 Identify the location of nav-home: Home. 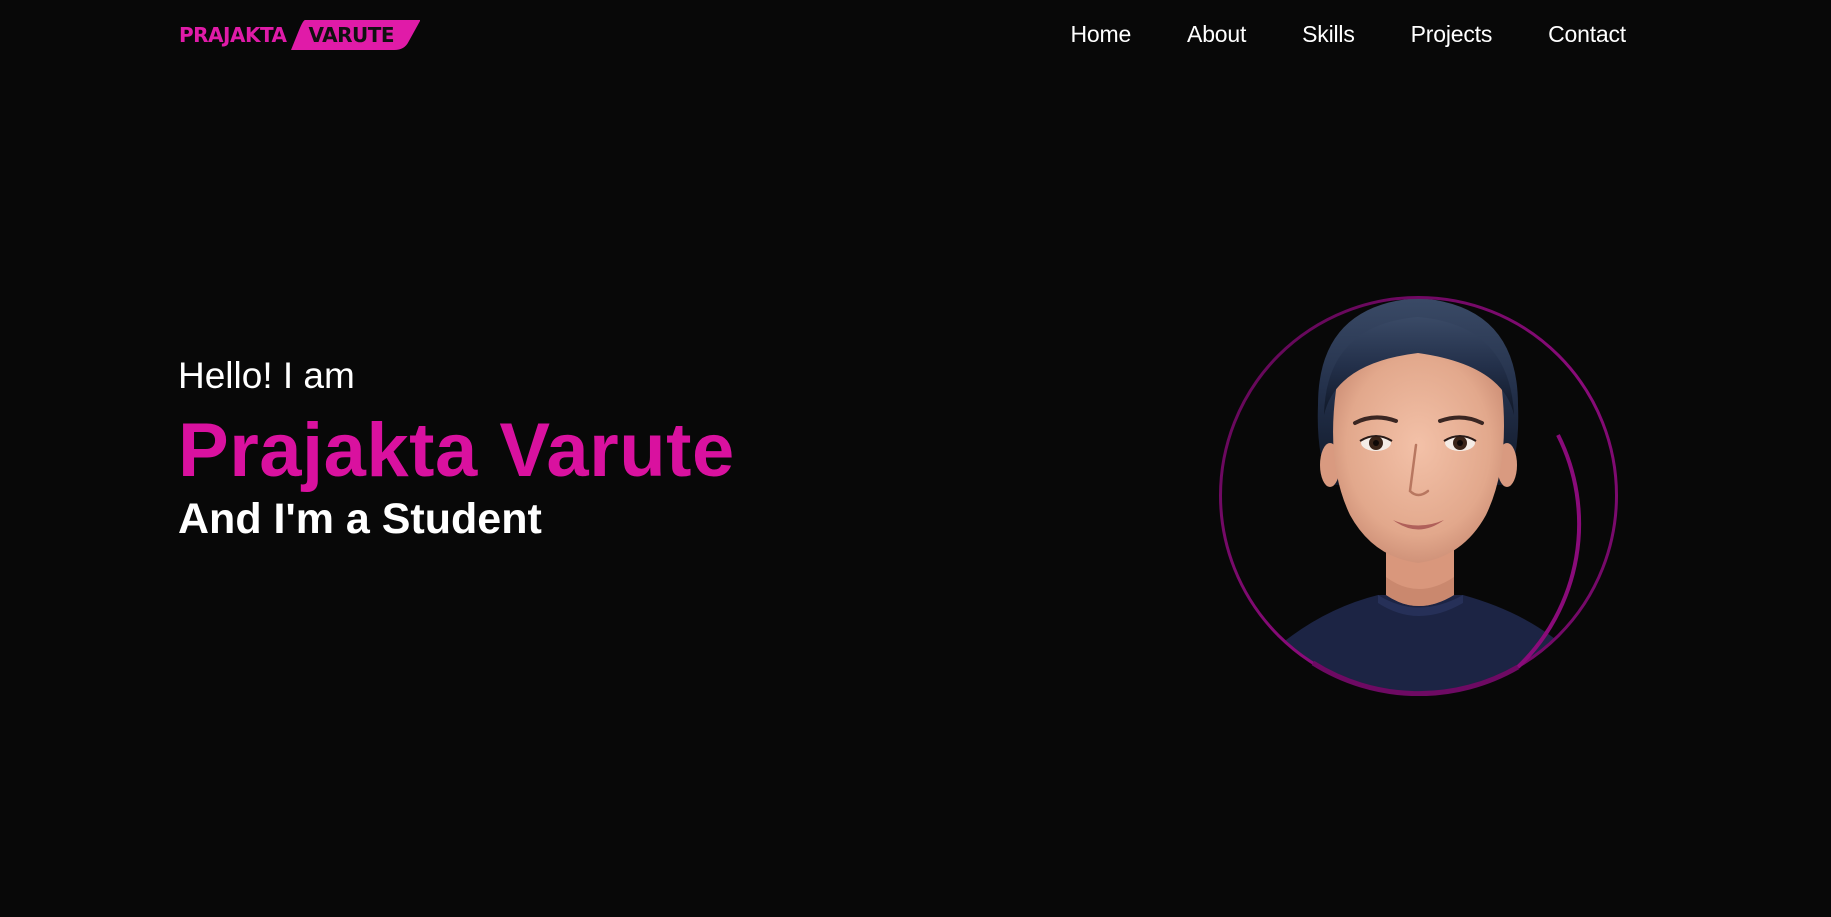
(1100, 34).